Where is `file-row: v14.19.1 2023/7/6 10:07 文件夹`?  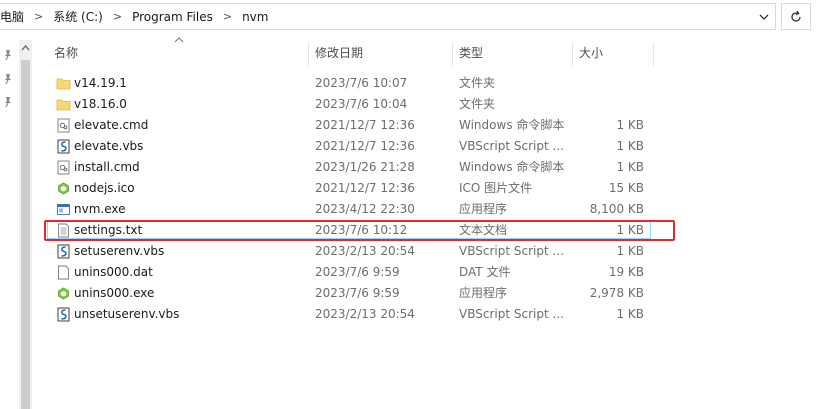
file-row: v14.19.1 2023/7/6 10:07 文件夹 is located at coordinates (366, 83).